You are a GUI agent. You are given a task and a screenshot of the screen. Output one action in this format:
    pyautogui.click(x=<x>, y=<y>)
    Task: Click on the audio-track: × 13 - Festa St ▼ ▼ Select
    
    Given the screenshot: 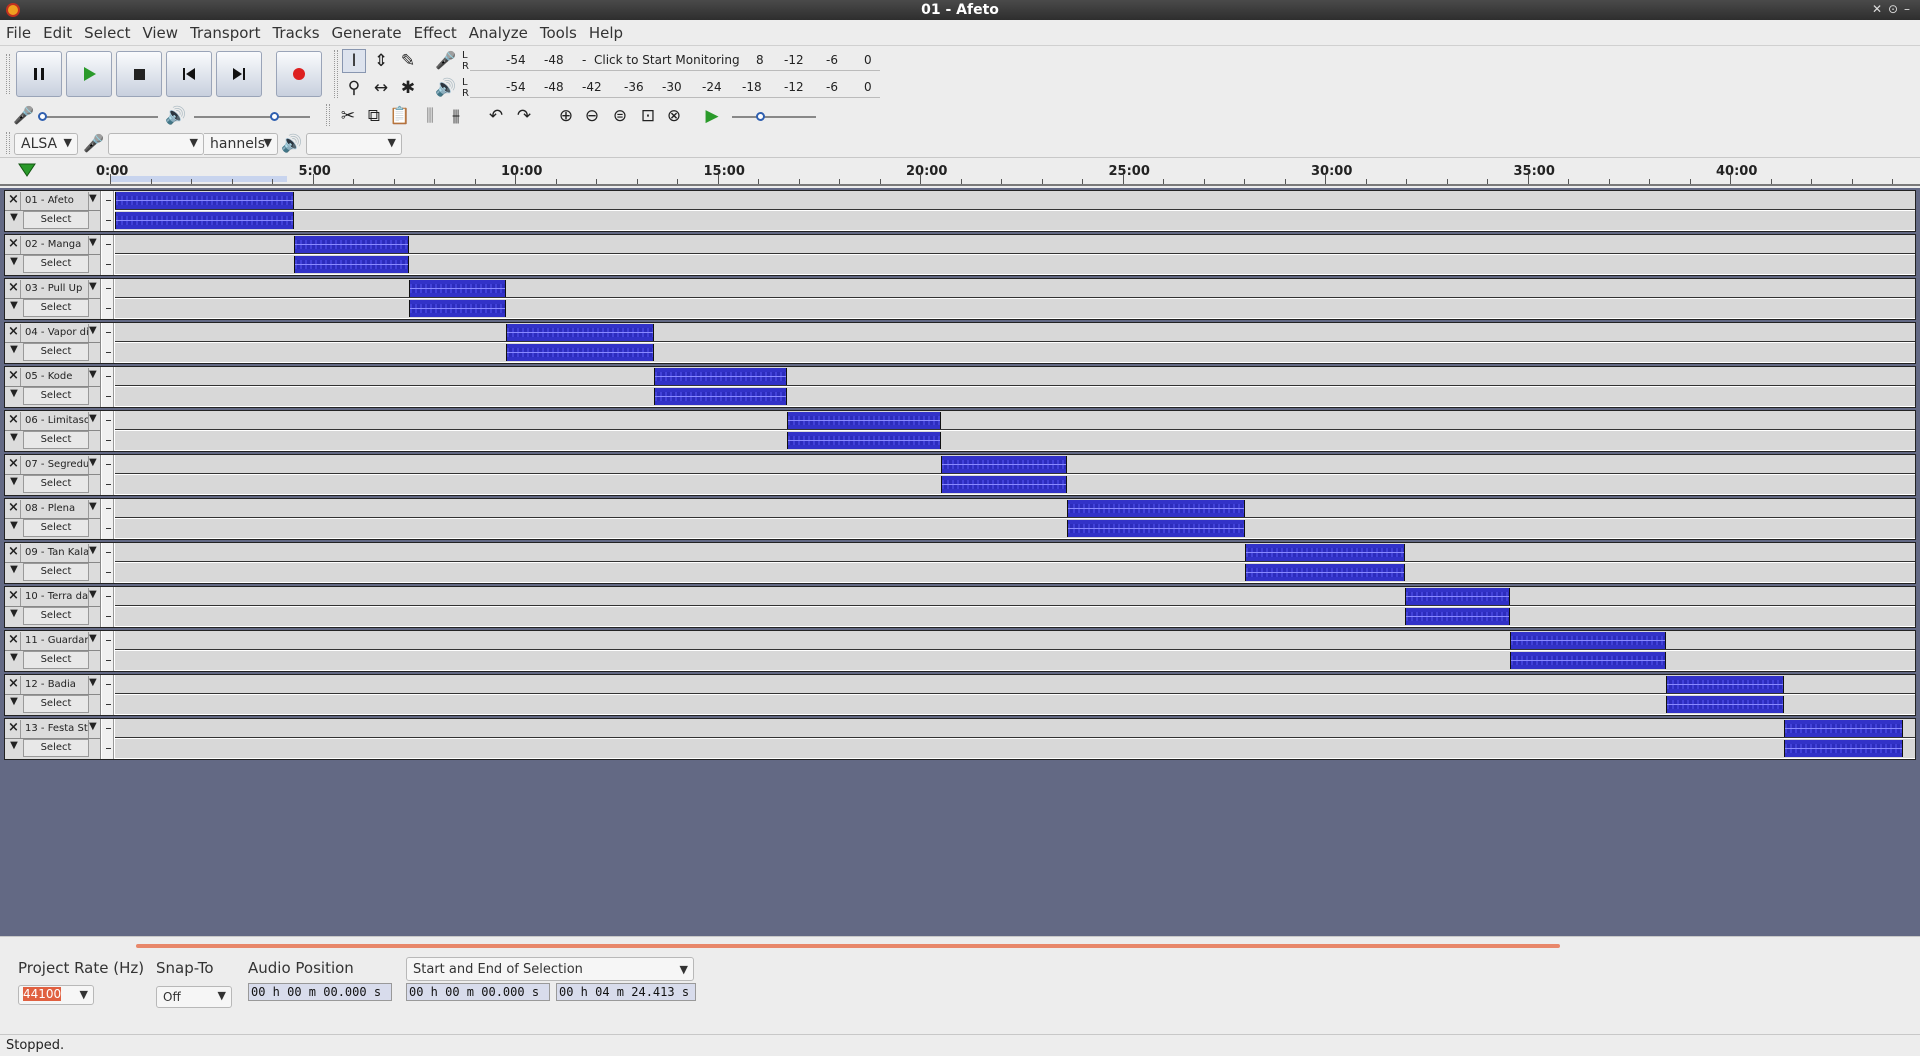 What is the action you would take?
    pyautogui.click(x=960, y=739)
    